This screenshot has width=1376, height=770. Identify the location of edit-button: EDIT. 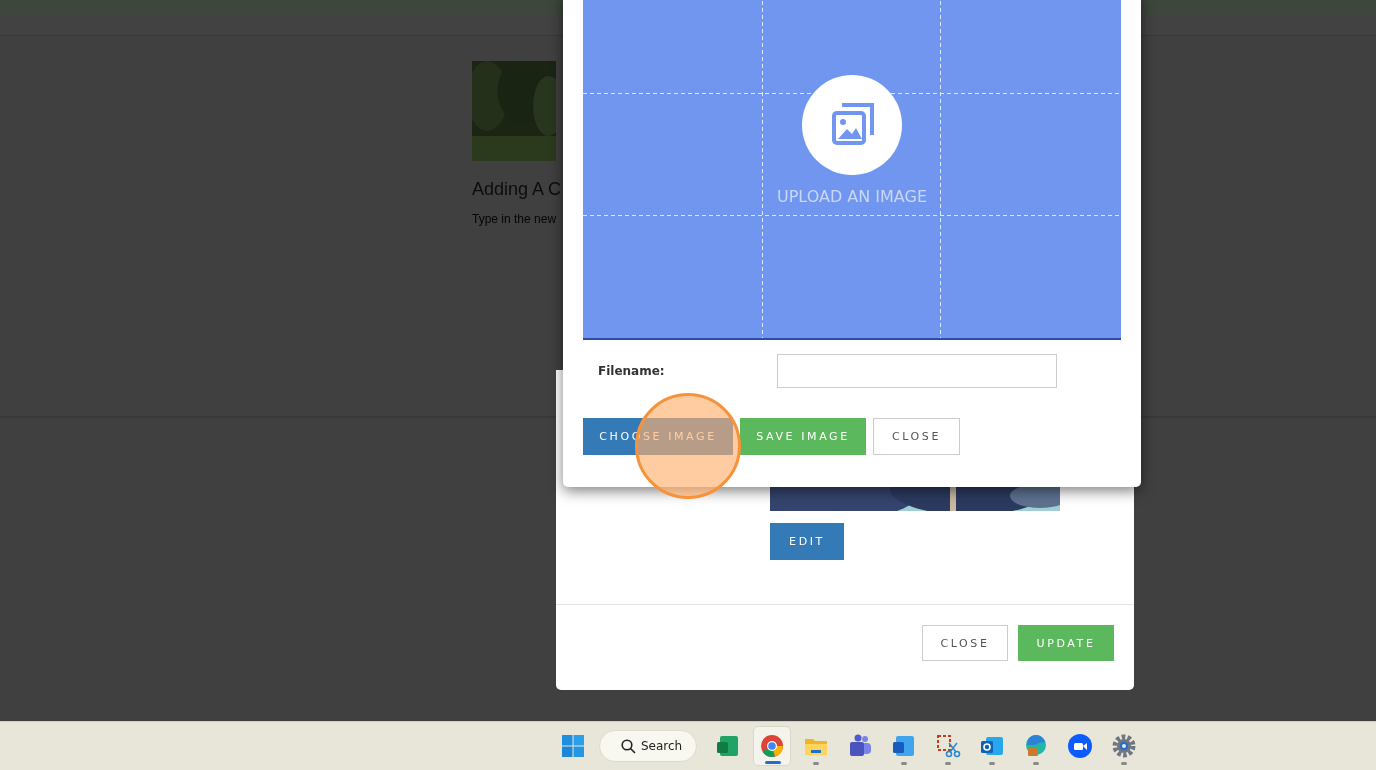
(807, 541).